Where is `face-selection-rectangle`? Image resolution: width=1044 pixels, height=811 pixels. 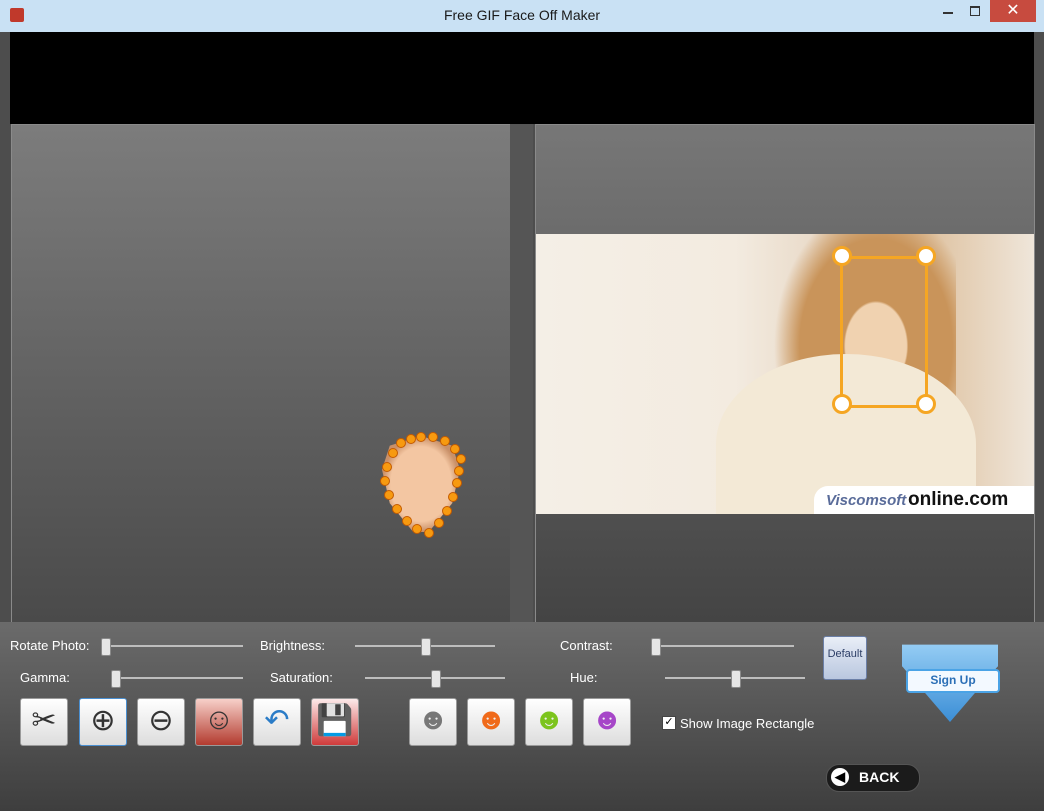
face-selection-rectangle is located at coordinates (884, 332).